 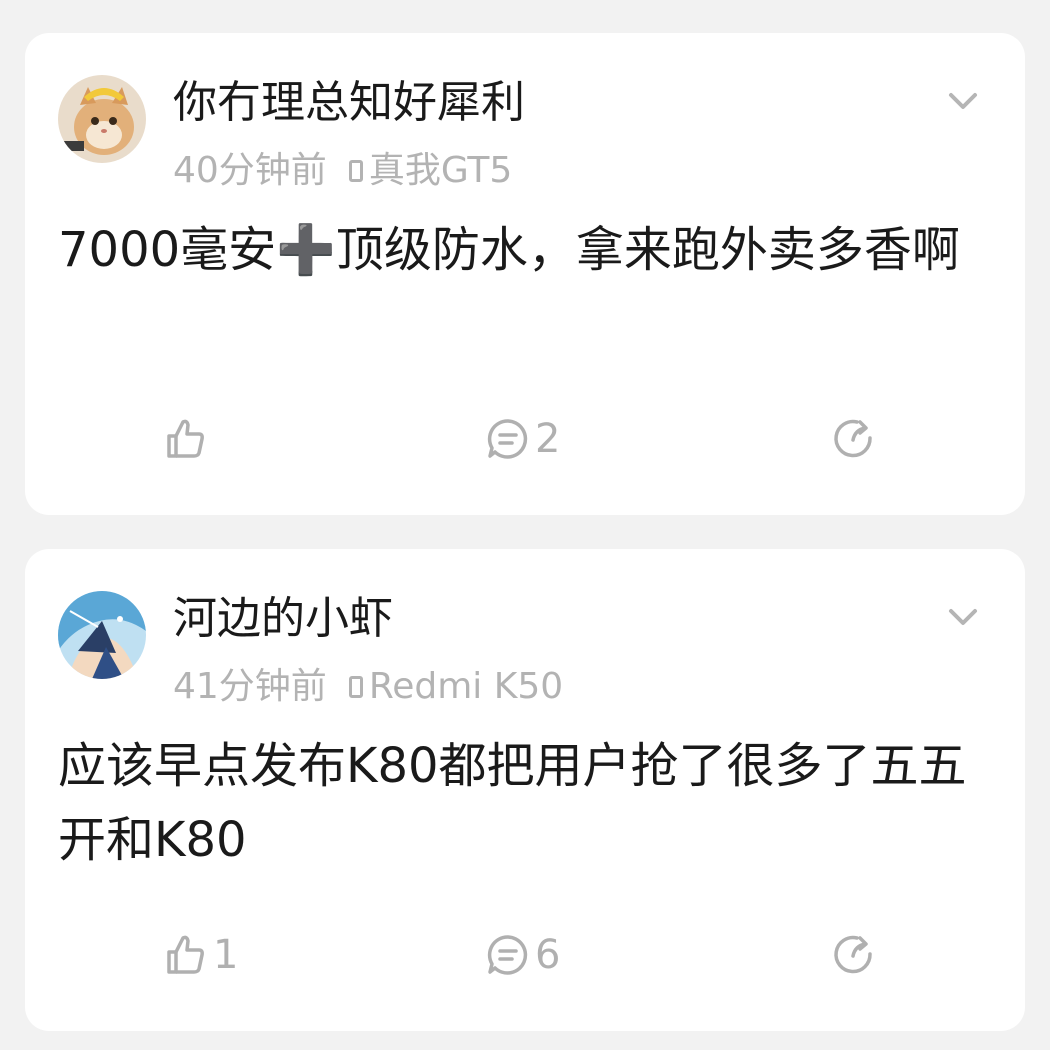 What do you see at coordinates (226, 955) in the screenshot?
I see `like-count: 1` at bounding box center [226, 955].